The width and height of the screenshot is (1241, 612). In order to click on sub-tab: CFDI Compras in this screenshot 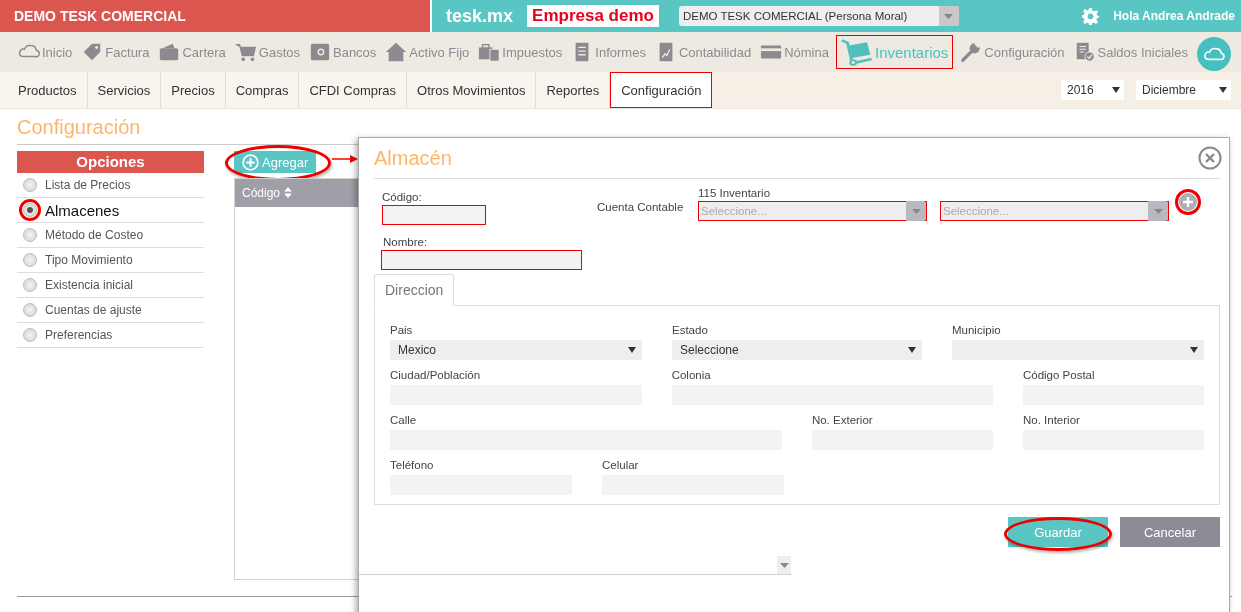, I will do `click(353, 90)`.